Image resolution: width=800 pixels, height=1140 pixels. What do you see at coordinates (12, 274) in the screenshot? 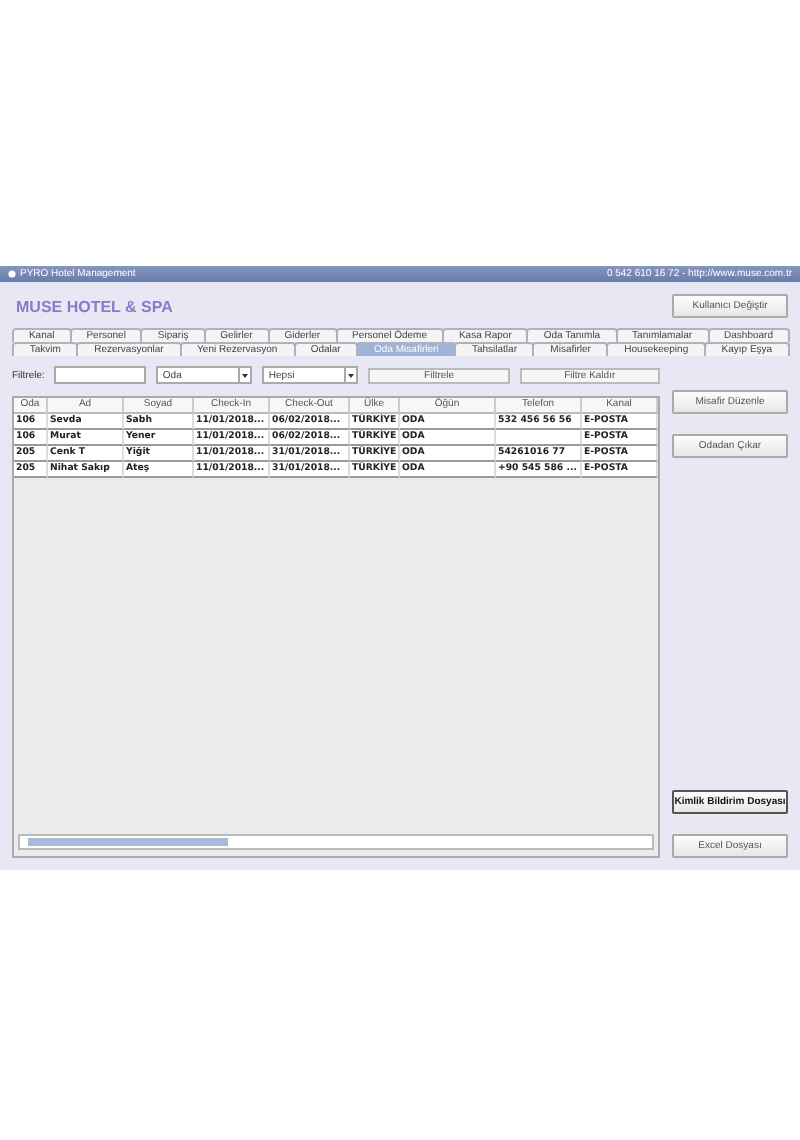
I see `app-icon` at bounding box center [12, 274].